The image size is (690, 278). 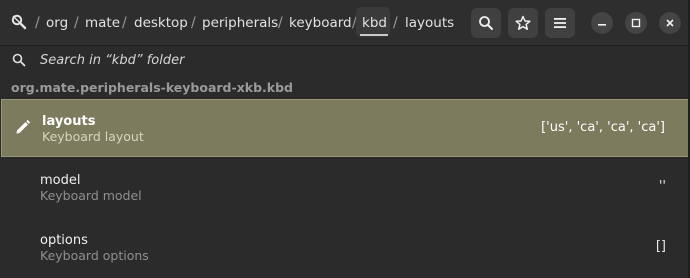 I want to click on breadcrumb-kbd: kbd, so click(x=374, y=23).